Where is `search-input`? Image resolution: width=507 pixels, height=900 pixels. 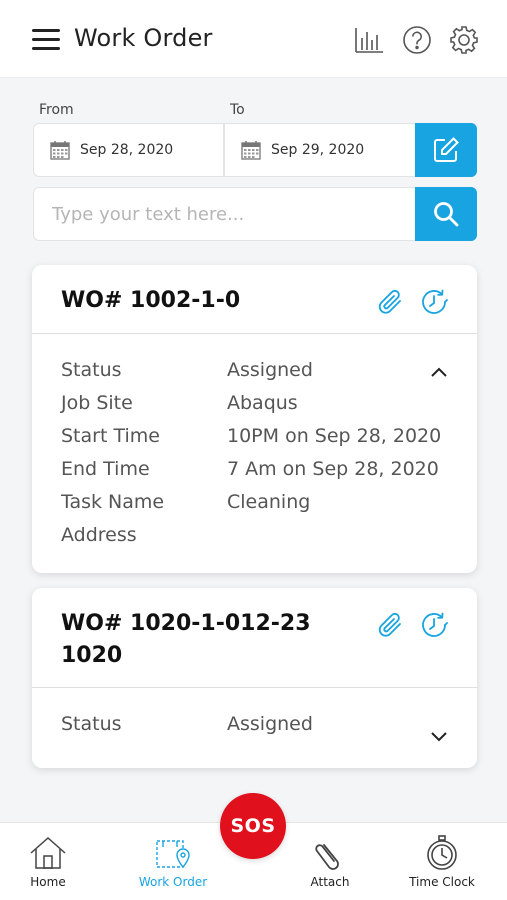 search-input is located at coordinates (224, 214).